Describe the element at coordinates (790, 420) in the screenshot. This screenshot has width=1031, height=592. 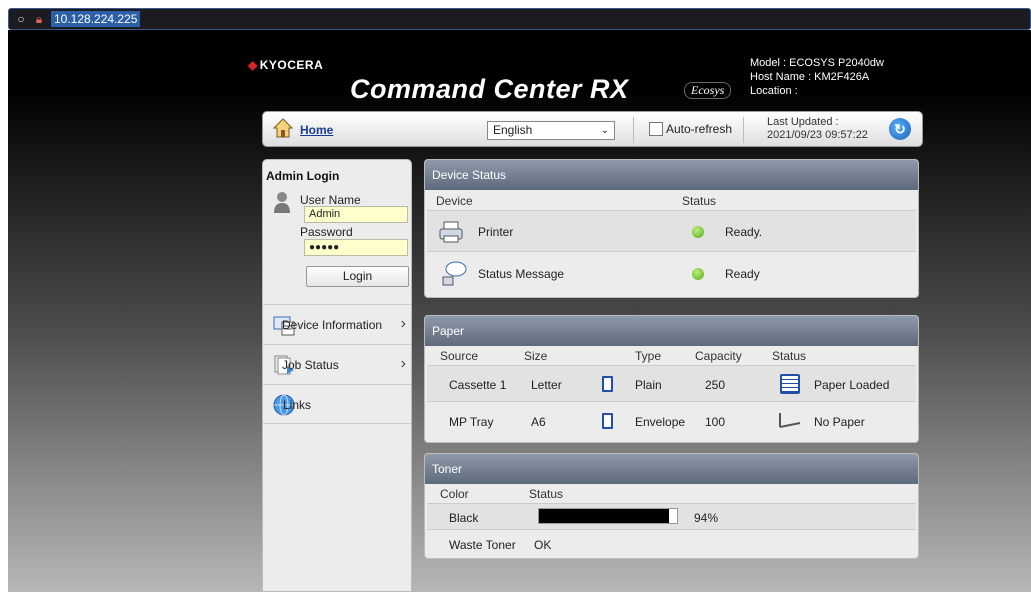
I see `no-paper-icon` at that location.